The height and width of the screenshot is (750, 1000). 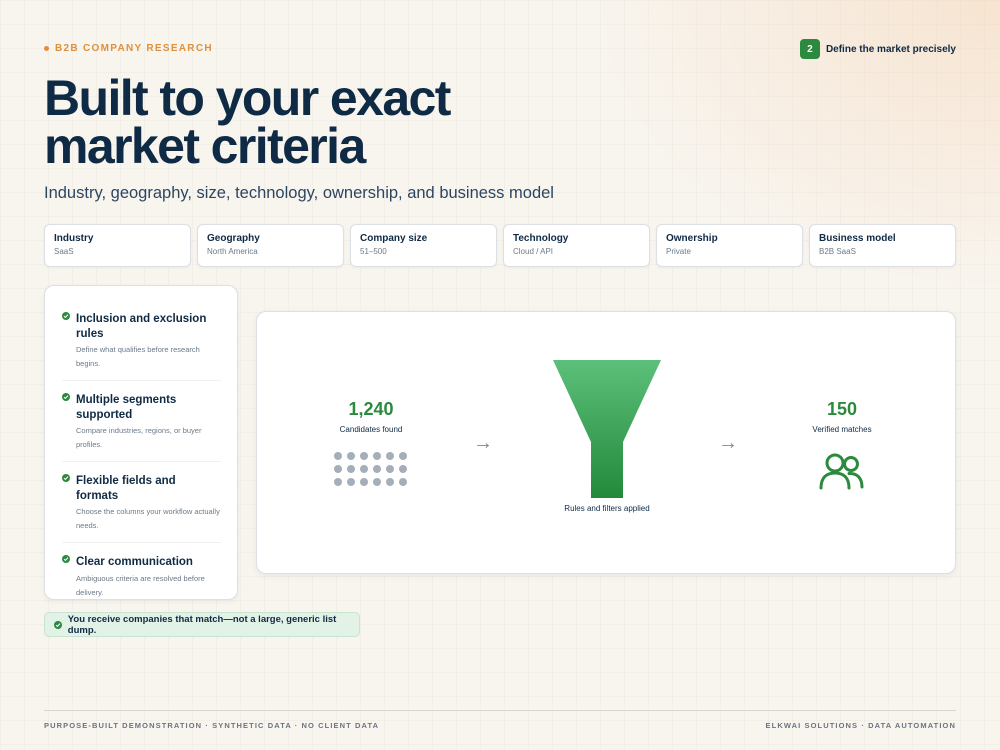 I want to click on criterion-label: Ownership, so click(x=692, y=238).